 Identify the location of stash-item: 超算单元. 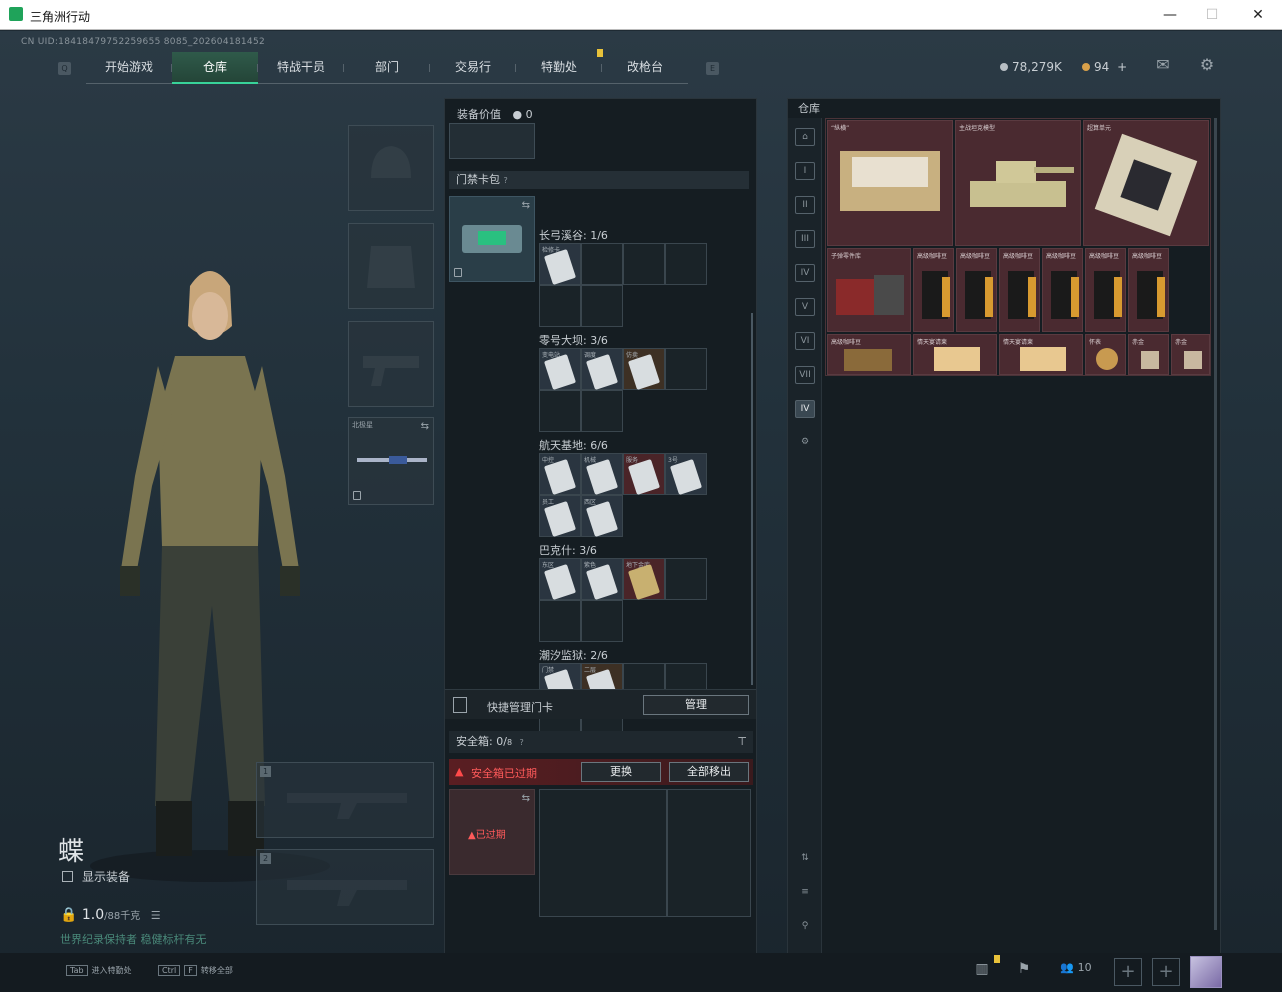
(1146, 183).